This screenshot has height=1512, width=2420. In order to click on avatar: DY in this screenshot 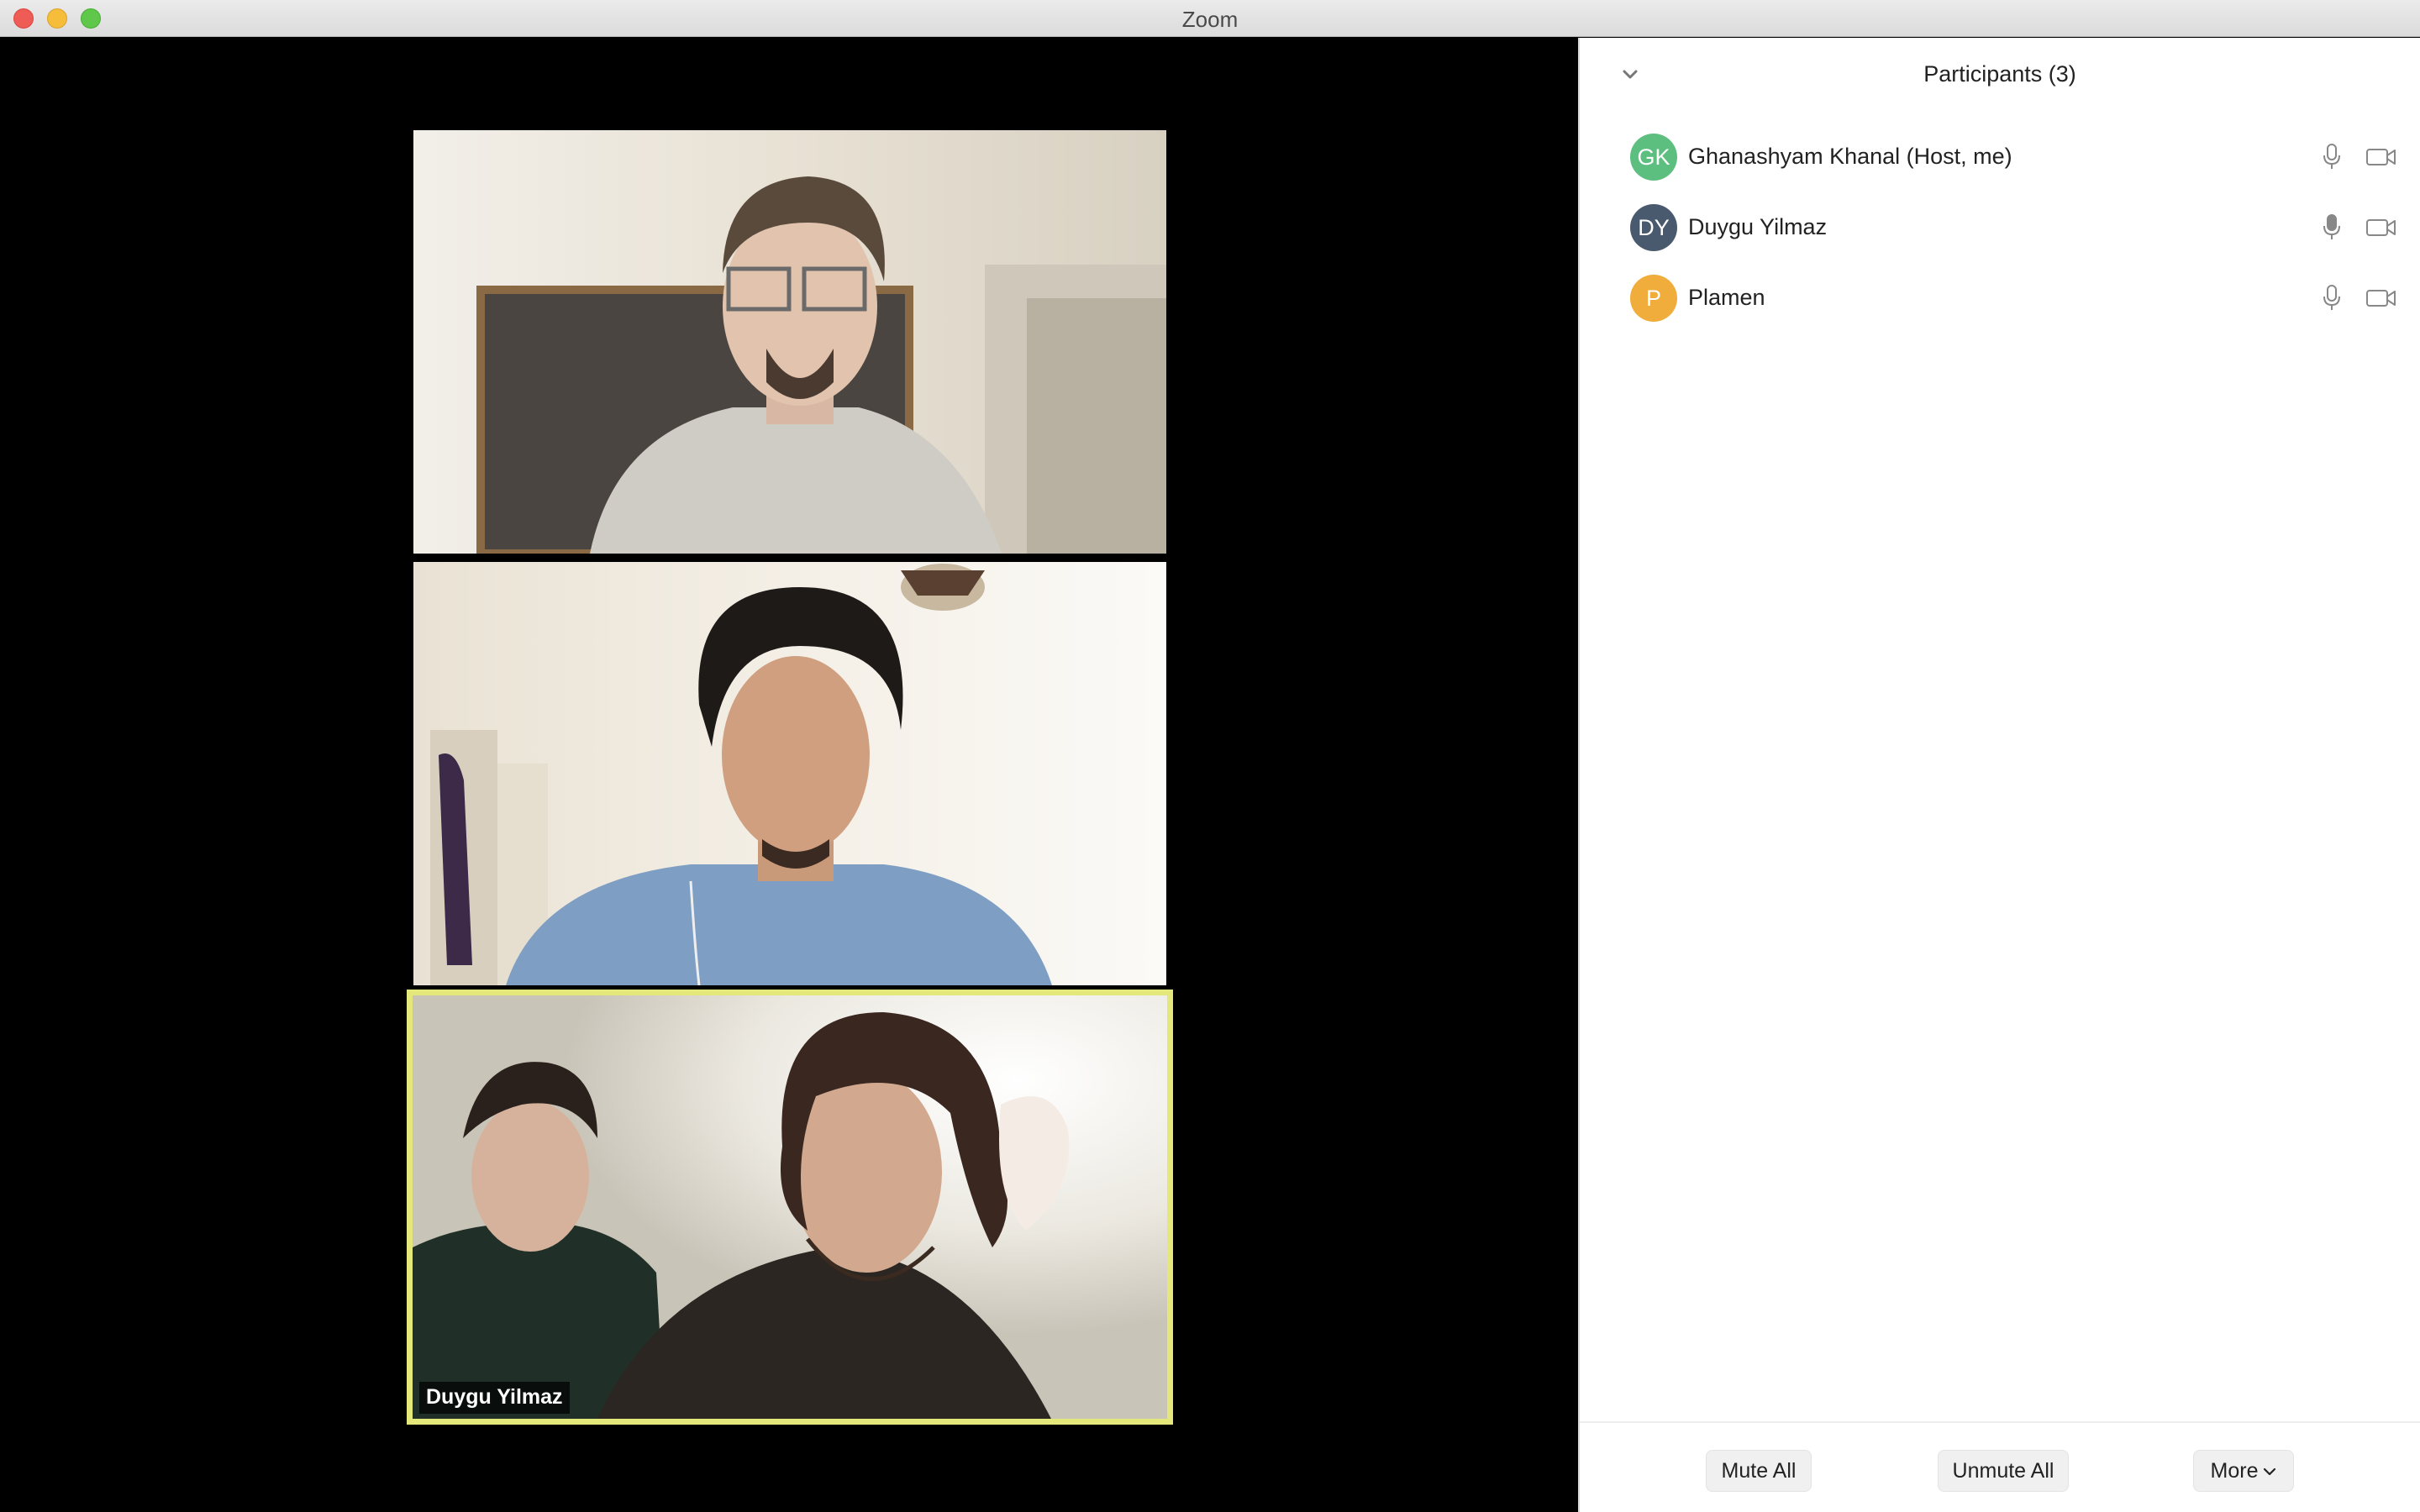, I will do `click(1653, 227)`.